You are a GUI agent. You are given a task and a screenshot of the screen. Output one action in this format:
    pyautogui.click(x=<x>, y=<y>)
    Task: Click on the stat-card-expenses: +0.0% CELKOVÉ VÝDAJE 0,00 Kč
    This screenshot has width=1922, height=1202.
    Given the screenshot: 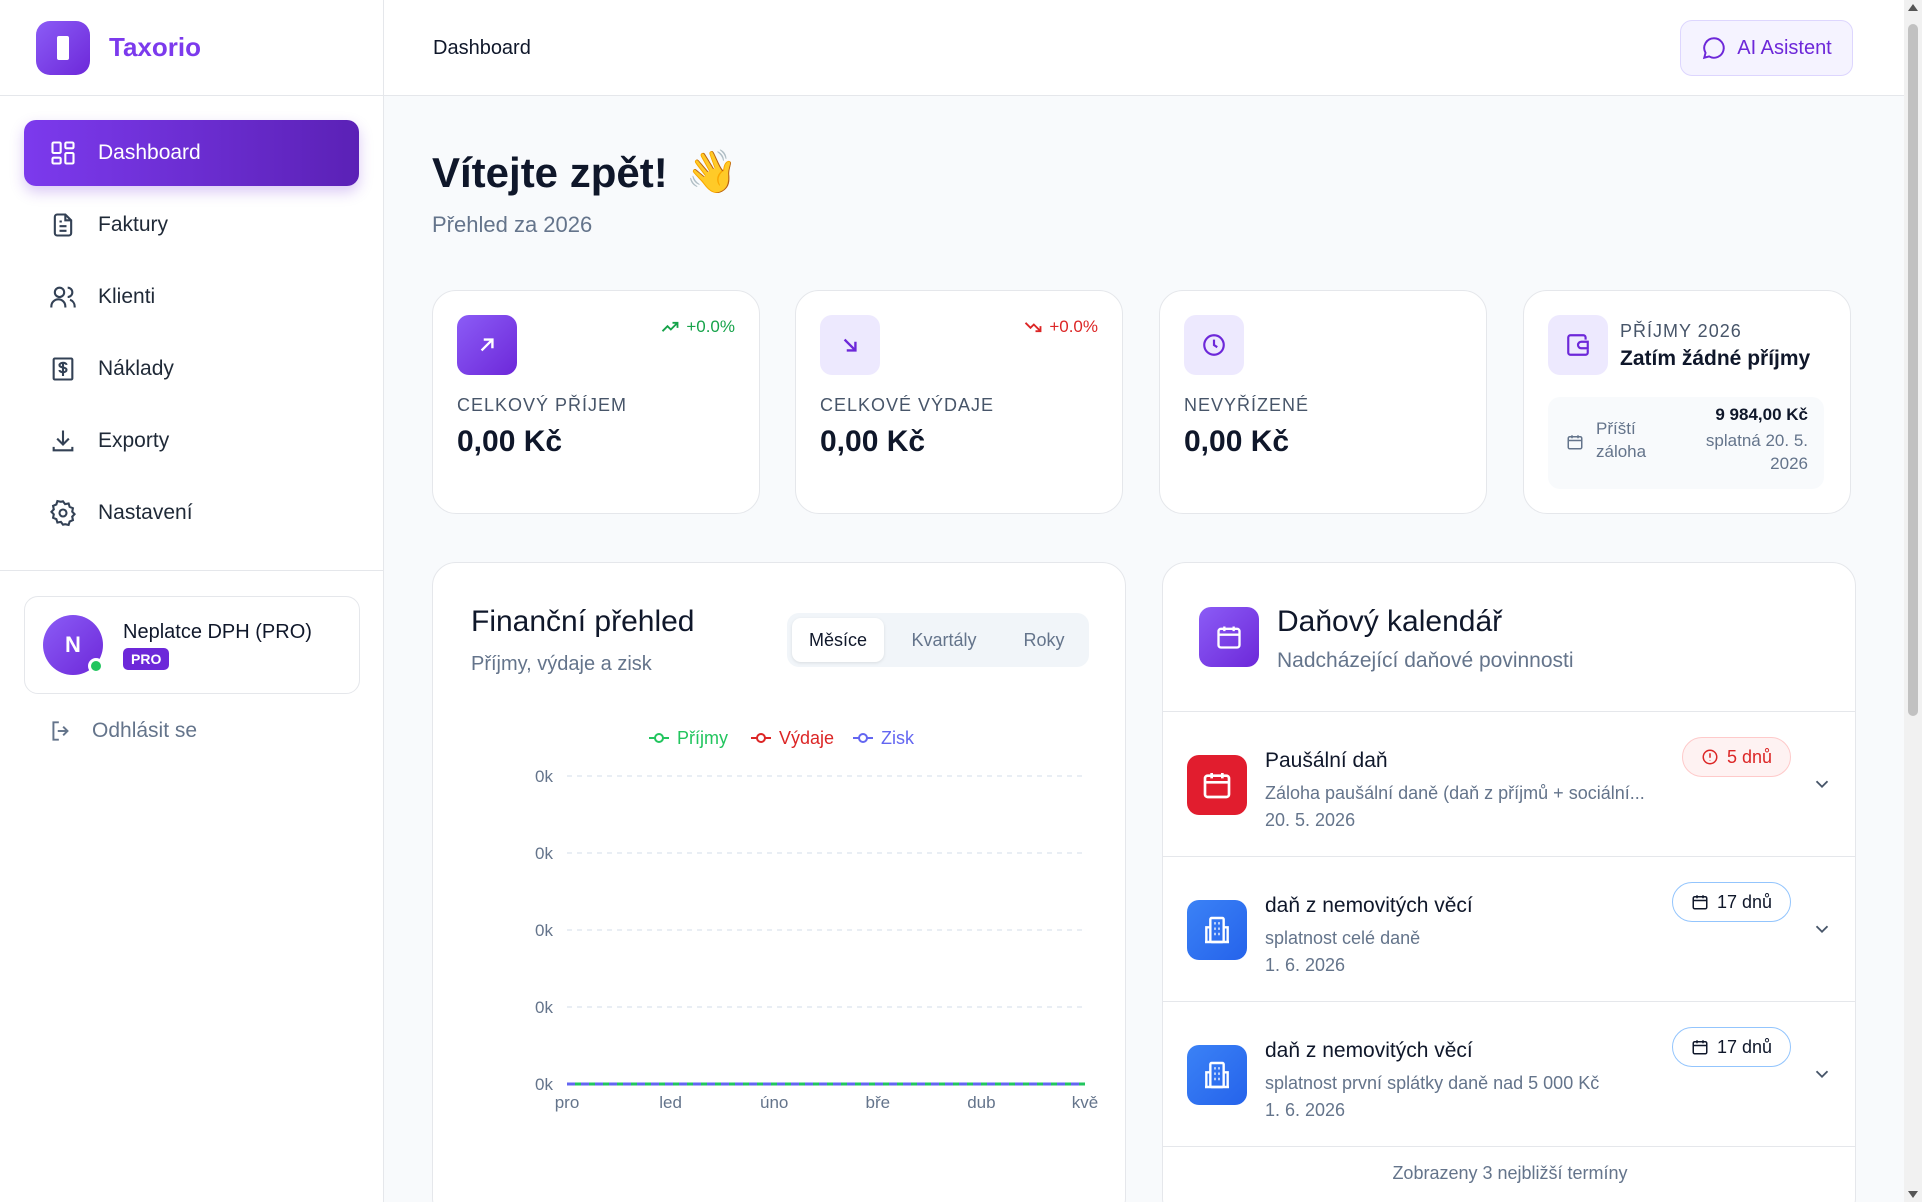 What is the action you would take?
    pyautogui.click(x=959, y=402)
    